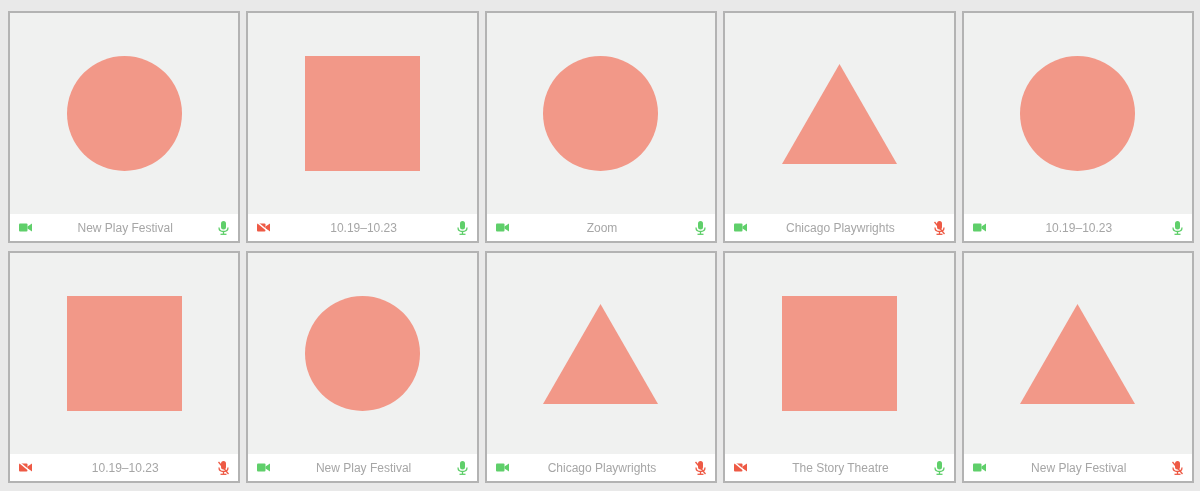 The height and width of the screenshot is (491, 1200). What do you see at coordinates (602, 228) in the screenshot?
I see `participant-name: Zoom` at bounding box center [602, 228].